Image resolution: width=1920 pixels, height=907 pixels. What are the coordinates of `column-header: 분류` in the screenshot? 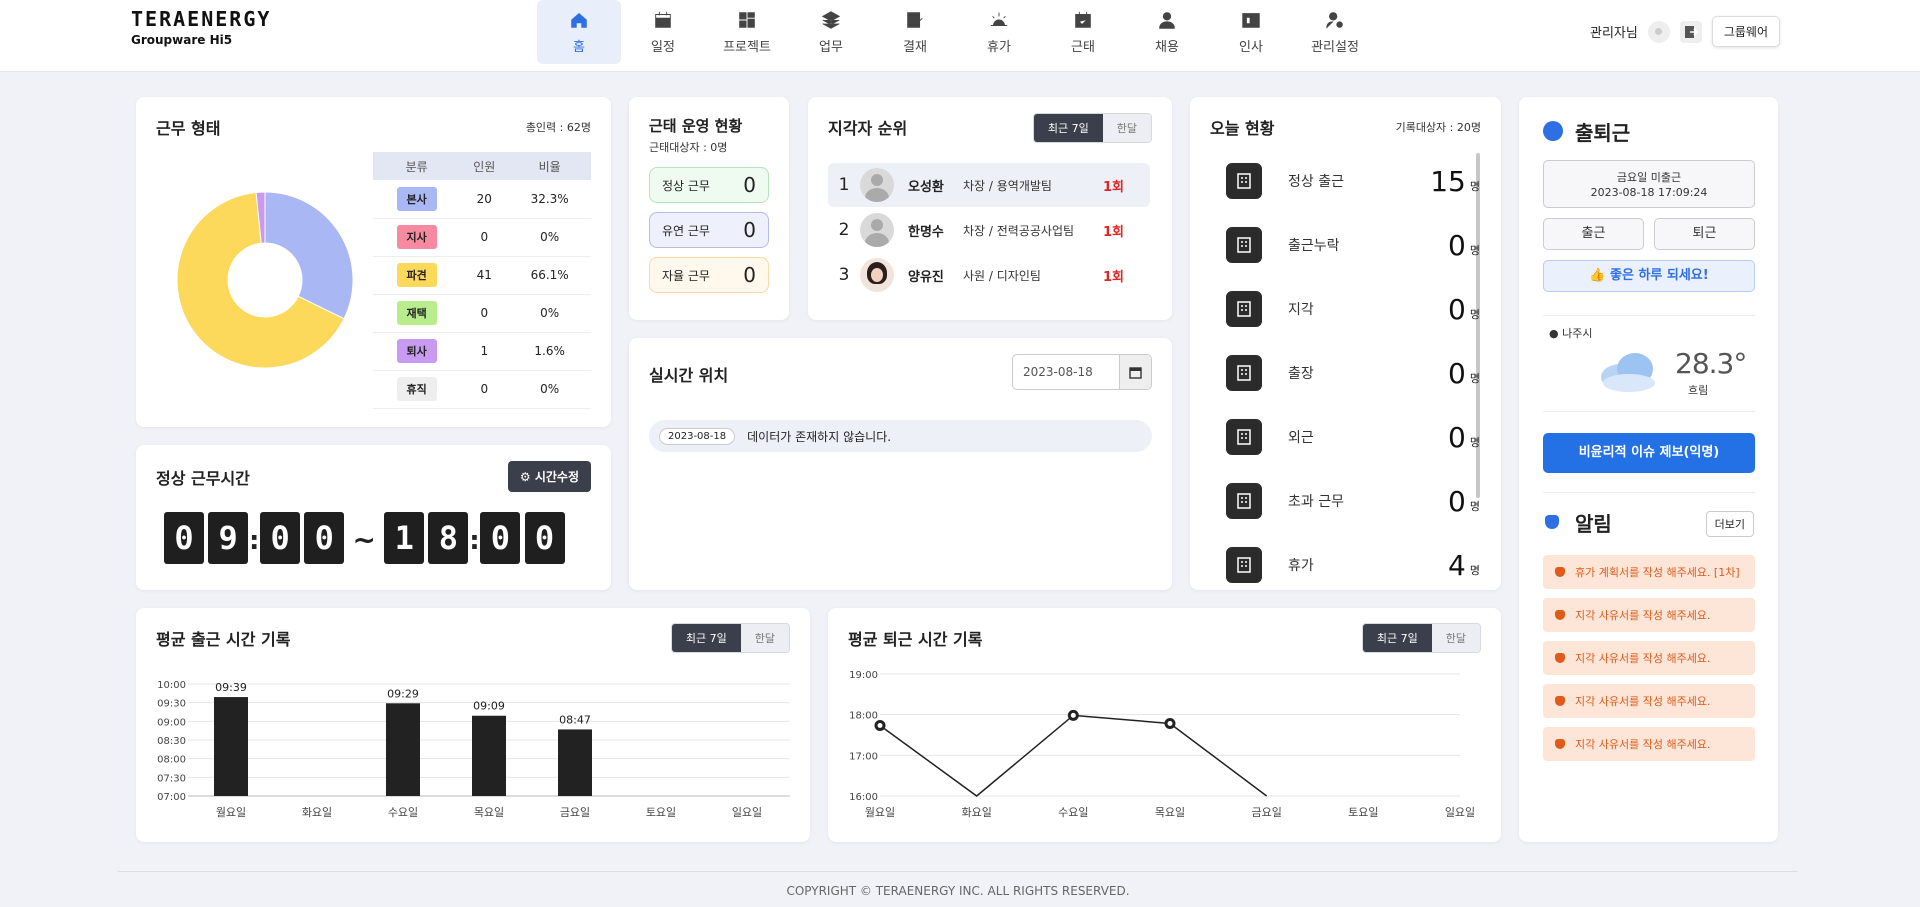 It's located at (417, 166).